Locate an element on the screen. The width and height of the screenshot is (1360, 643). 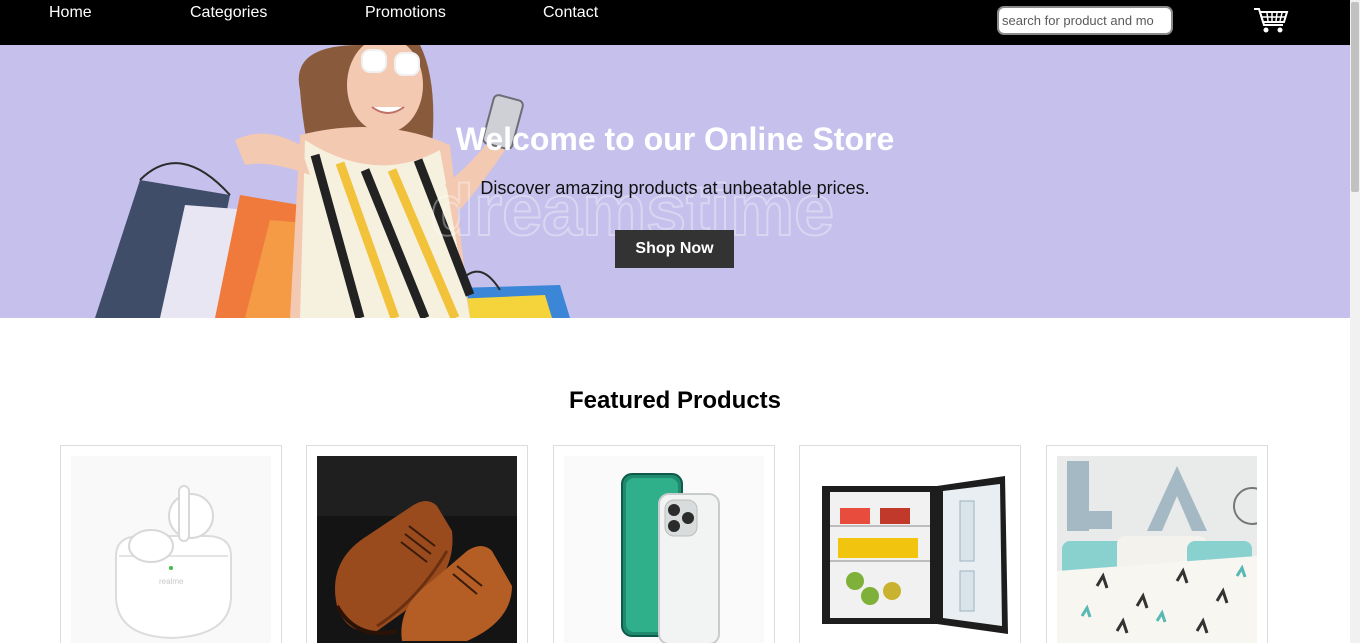
nav-link-home: Home is located at coordinates (70, 13).